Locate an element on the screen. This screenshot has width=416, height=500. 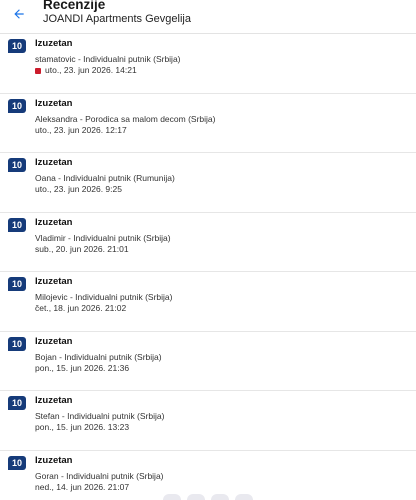
back-button is located at coordinates (19, 14).